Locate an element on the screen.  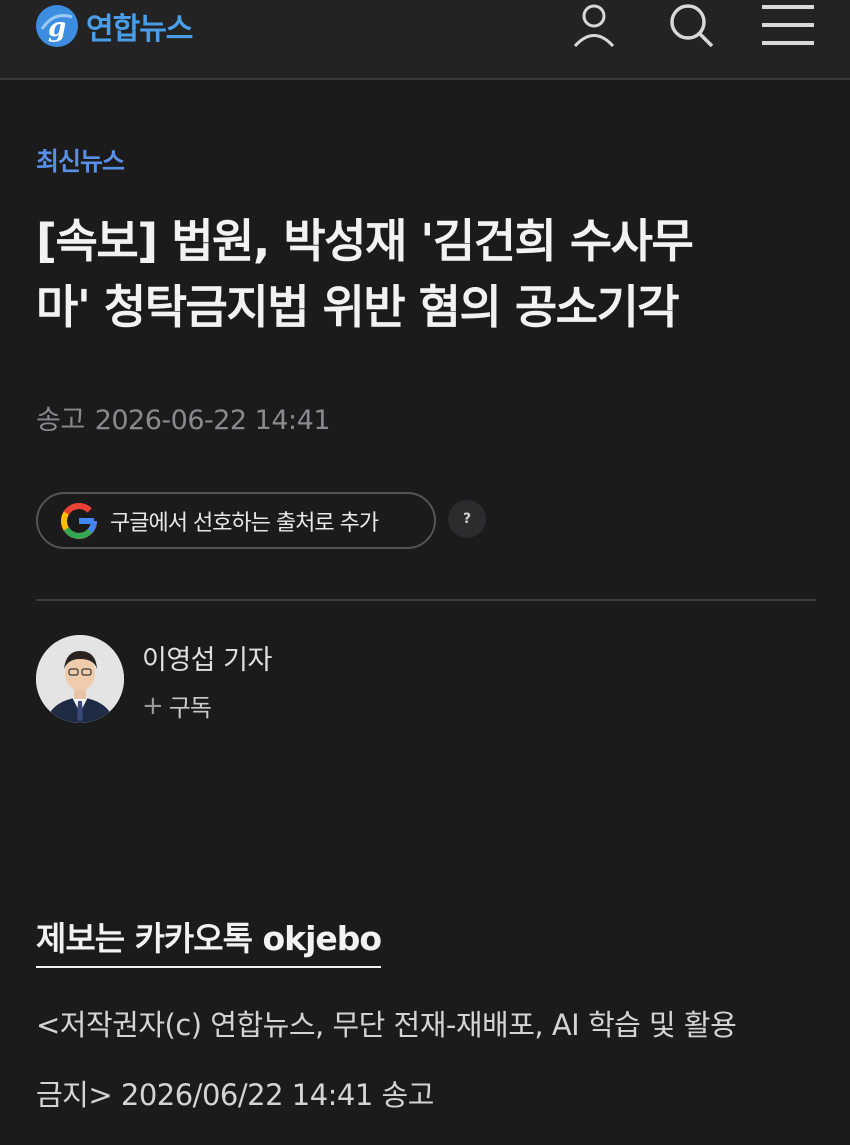
subscribe-label: 구독 is located at coordinates (190, 708).